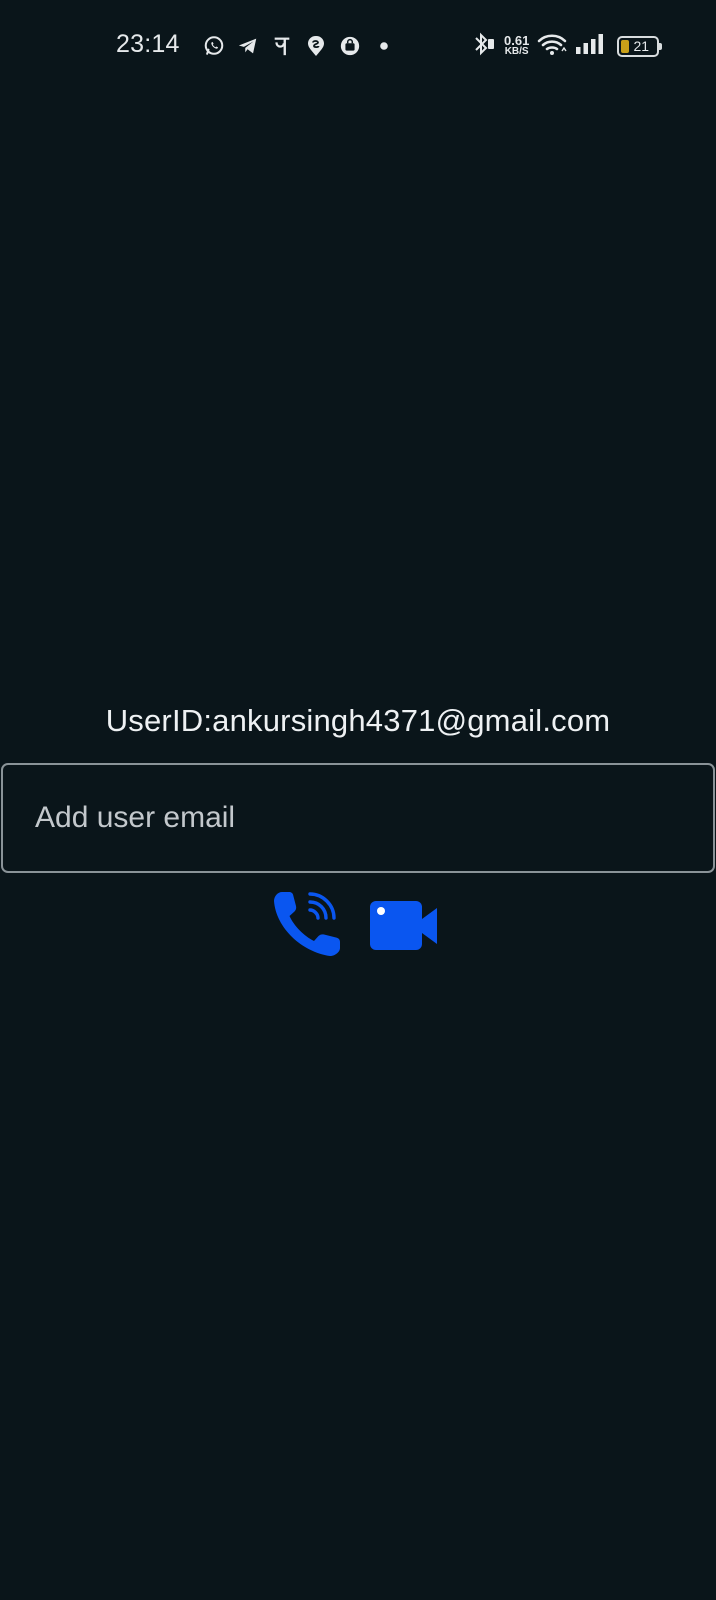 This screenshot has height=1600, width=716. Describe the element at coordinates (299, 46) in the screenshot. I see `notification-icons` at that location.